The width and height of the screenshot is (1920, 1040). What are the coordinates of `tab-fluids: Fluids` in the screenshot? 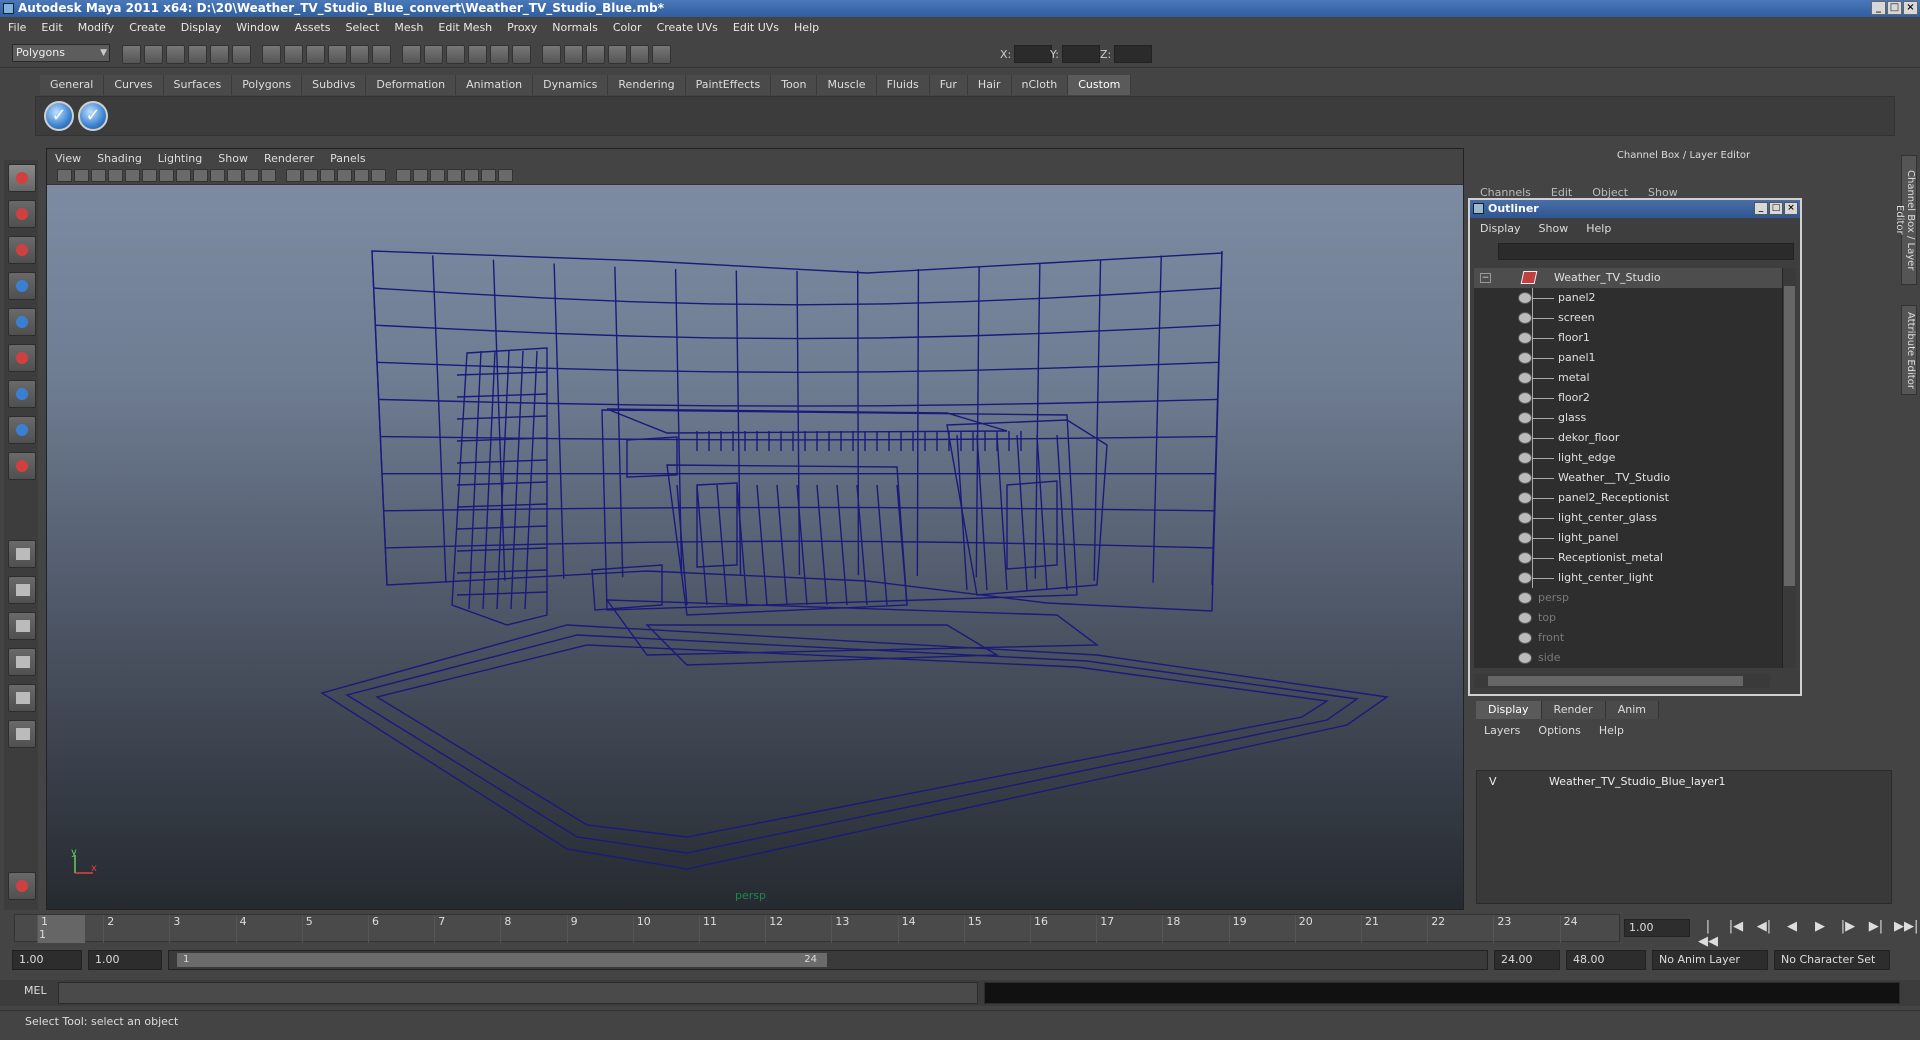 It's located at (903, 85).